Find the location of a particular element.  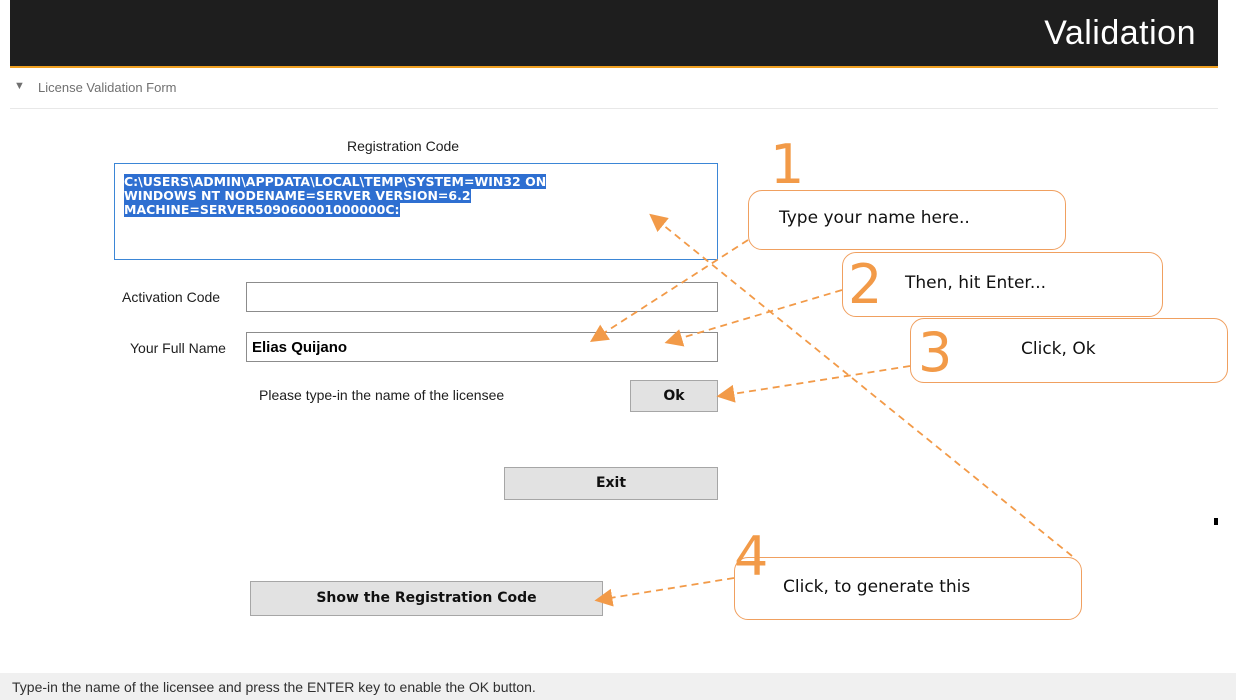

step3-number: 3 is located at coordinates (935, 352).